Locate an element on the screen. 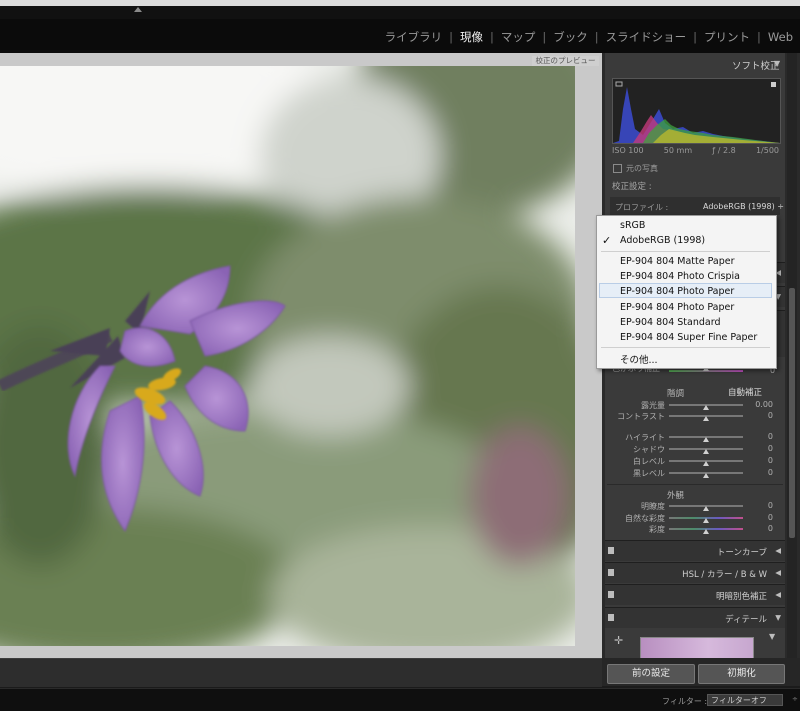 The height and width of the screenshot is (711, 800). slider-value: 0.00 is located at coordinates (764, 404).